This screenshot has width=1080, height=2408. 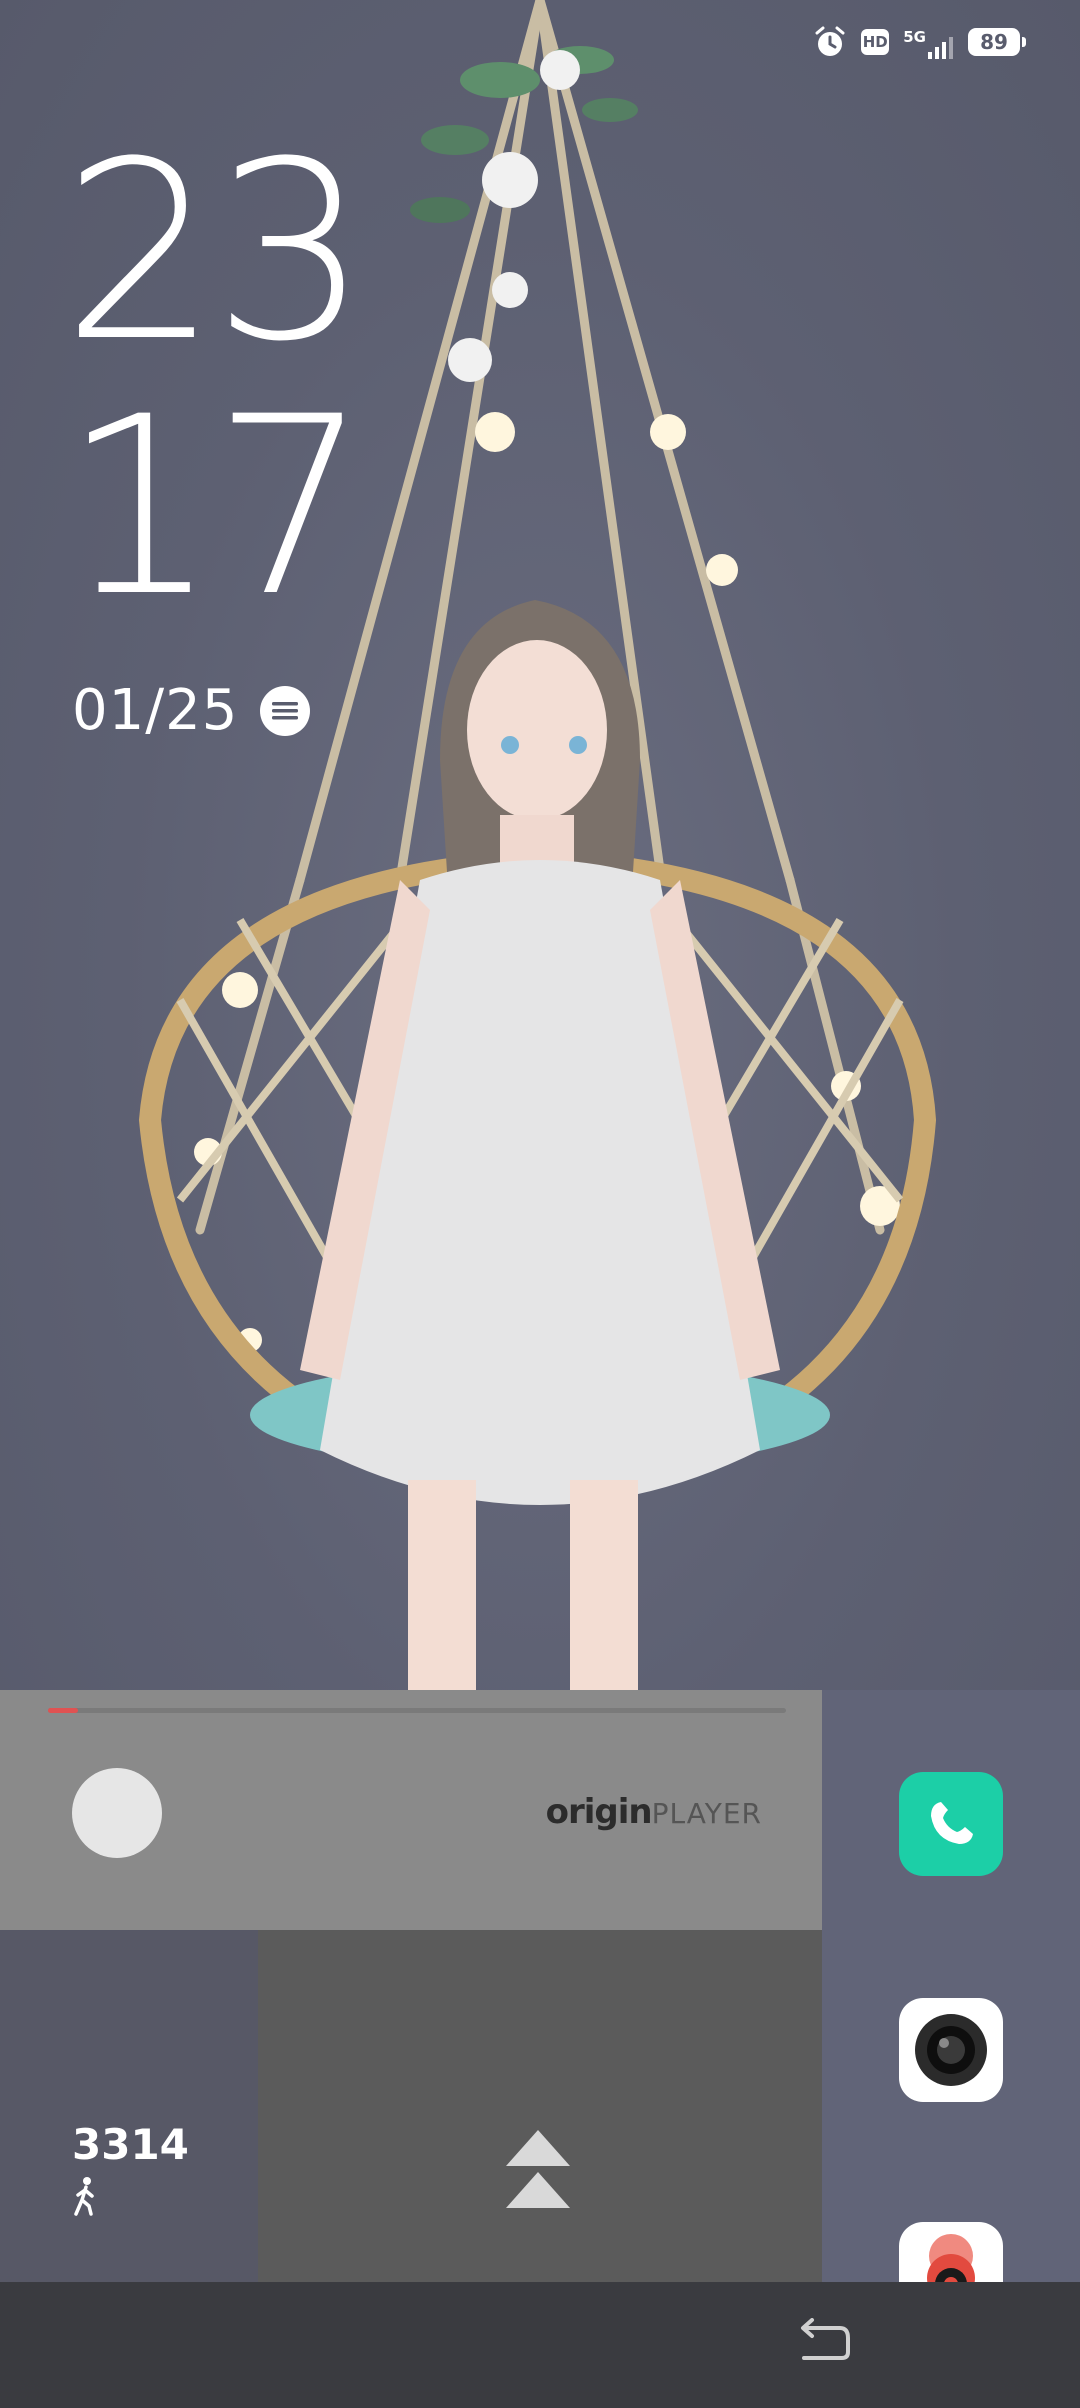 I want to click on logo-origin-text: origin, so click(x=599, y=1812).